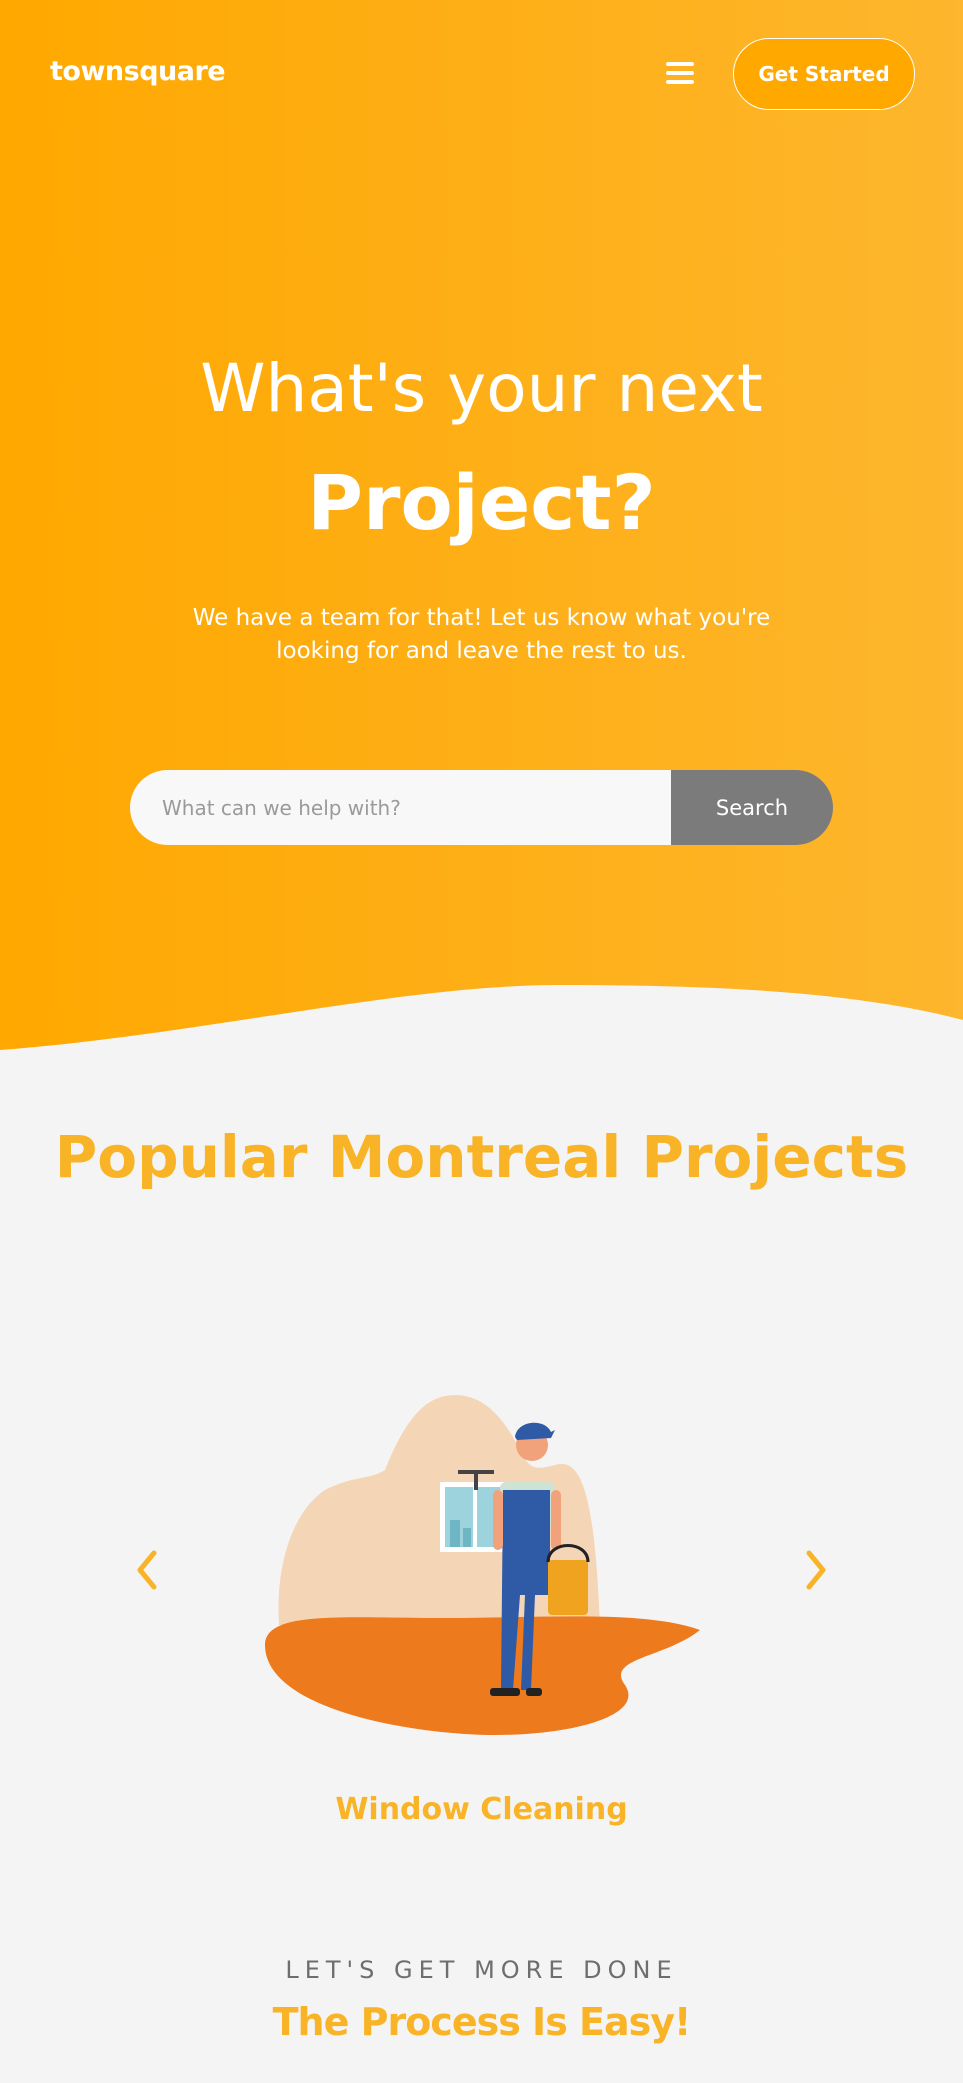 The height and width of the screenshot is (2083, 963). I want to click on search-button: Search, so click(752, 807).